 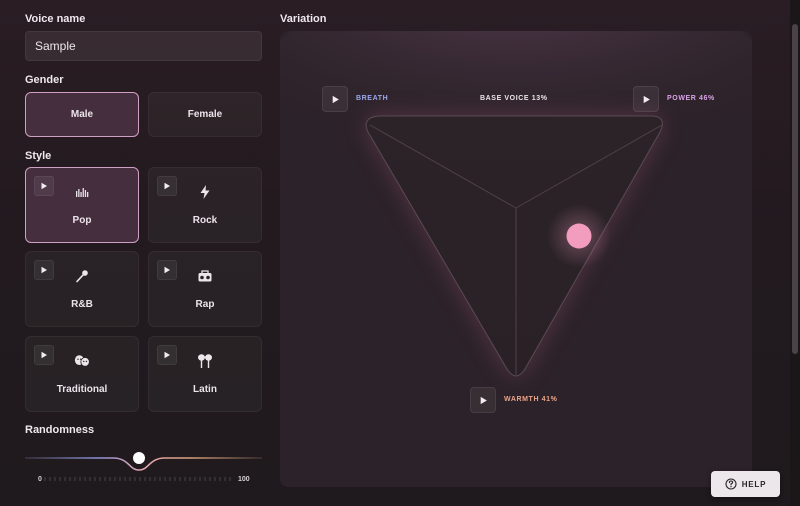 I want to click on randomness-label: Randomness, so click(x=60, y=430).